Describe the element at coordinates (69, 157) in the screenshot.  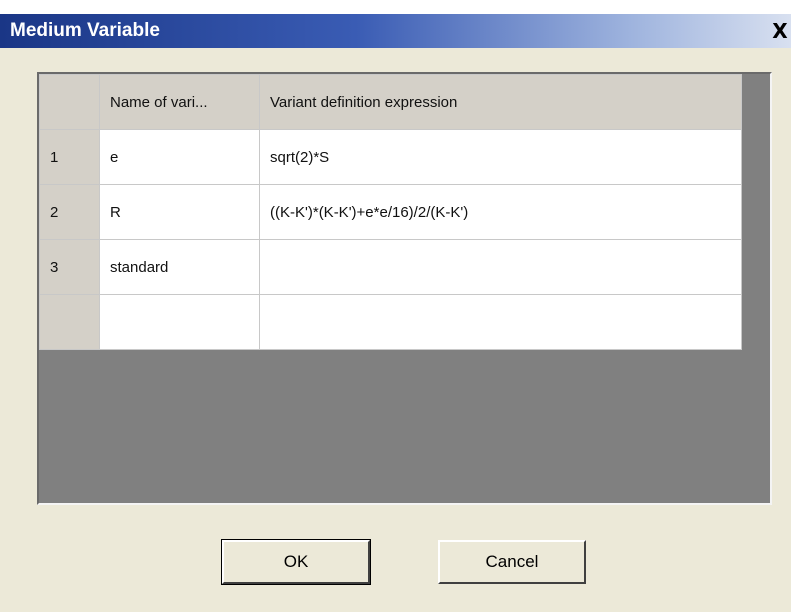
I see `row-number: 1` at that location.